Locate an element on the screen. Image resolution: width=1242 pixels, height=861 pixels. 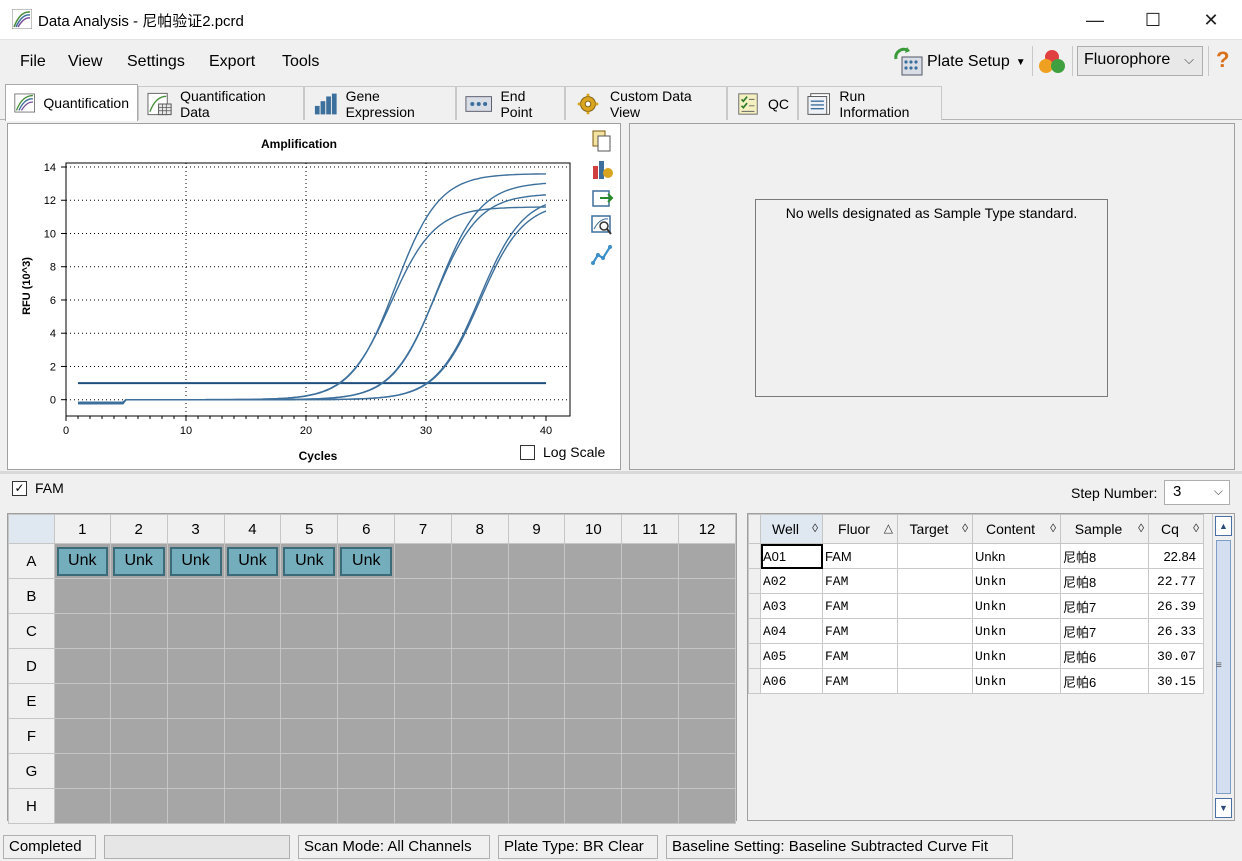
chart-options-icon is located at coordinates (602, 169).